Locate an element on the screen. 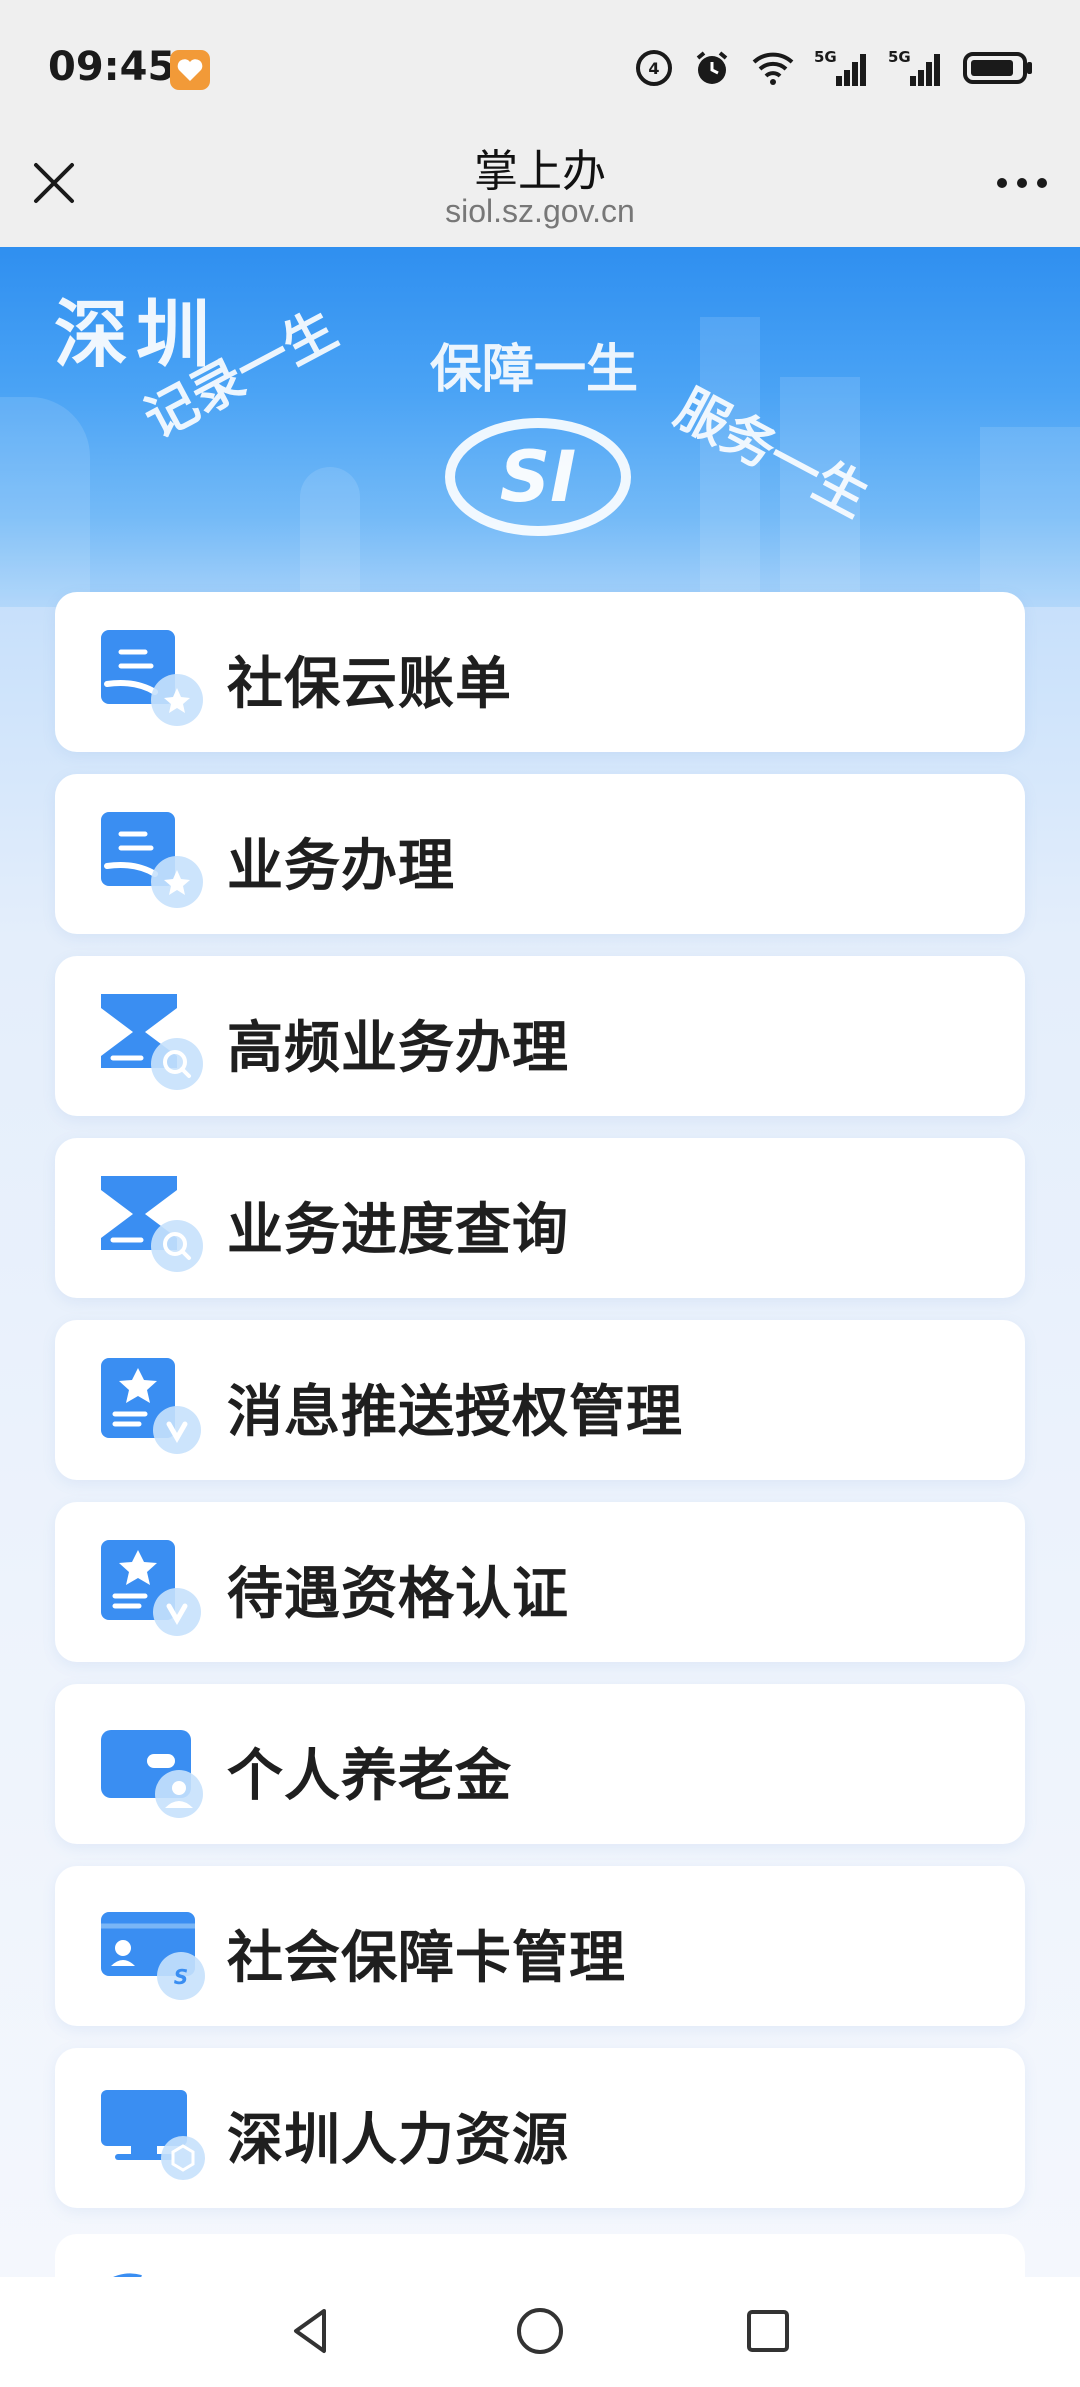 The height and width of the screenshot is (2387, 1080). recents-button is located at coordinates (768, 2331).